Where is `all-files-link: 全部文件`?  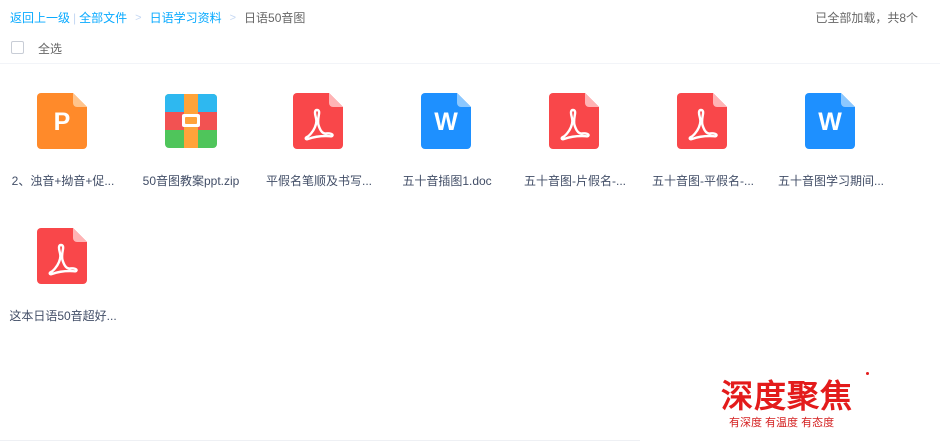 all-files-link: 全部文件 is located at coordinates (103, 17).